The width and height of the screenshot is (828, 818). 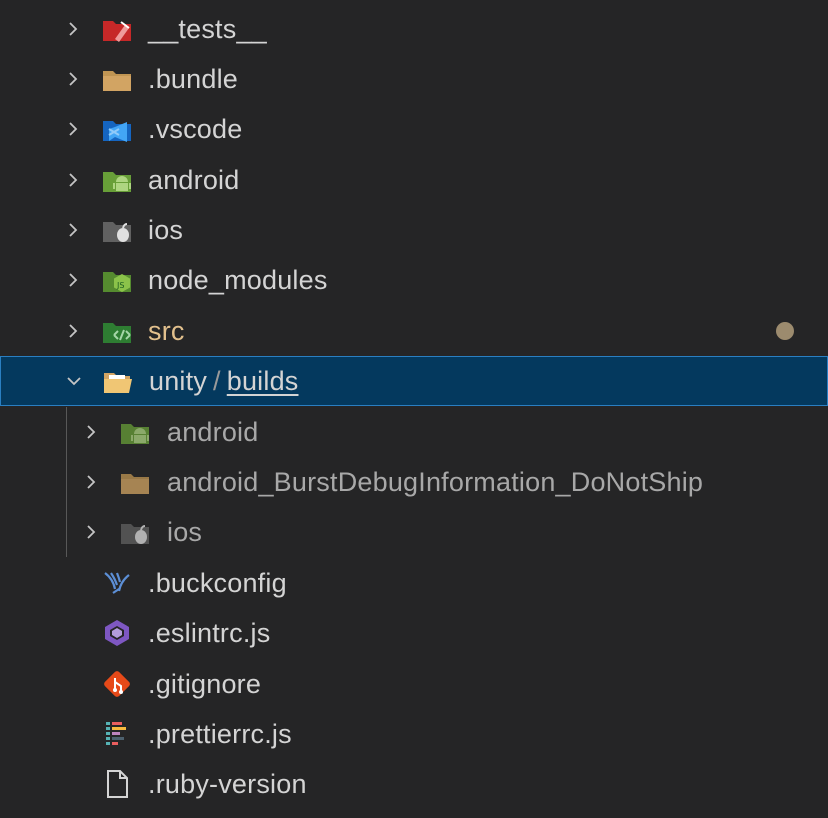 What do you see at coordinates (227, 784) in the screenshot?
I see `tree-item-label: .ruby-version` at bounding box center [227, 784].